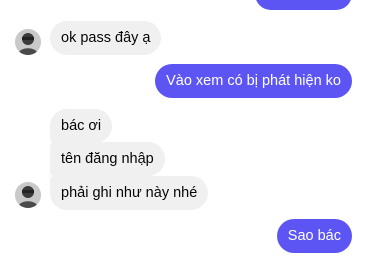 The image size is (374, 257). Describe the element at coordinates (106, 38) in the screenshot. I see `message-bubble-received: ok pass đây ạ` at that location.